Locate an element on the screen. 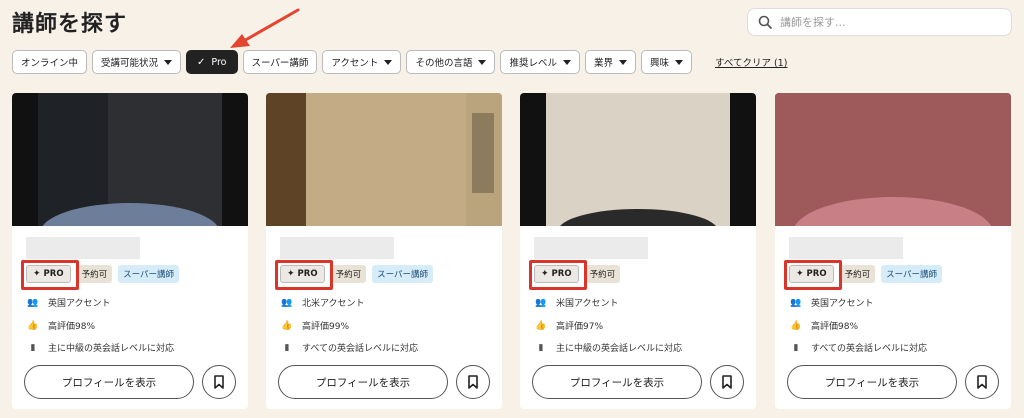 Image resolution: width=1024 pixels, height=418 pixels. level-text: すべての英会話レベルに対応 is located at coordinates (360, 349).